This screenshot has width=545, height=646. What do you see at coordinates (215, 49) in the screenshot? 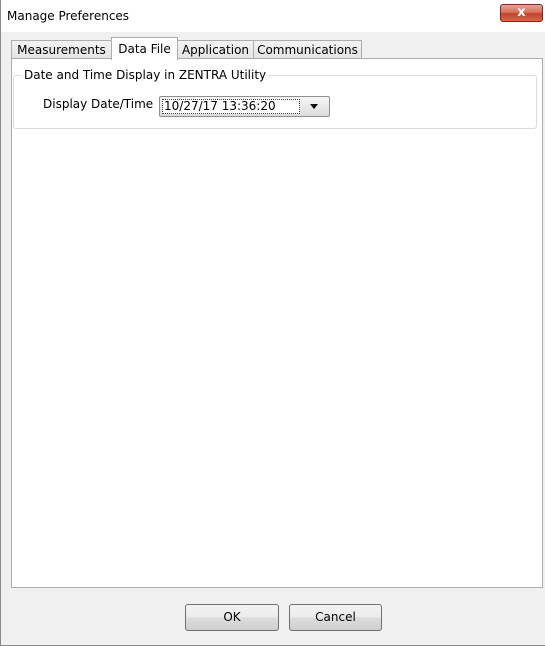
I see `tab-application: Application` at bounding box center [215, 49].